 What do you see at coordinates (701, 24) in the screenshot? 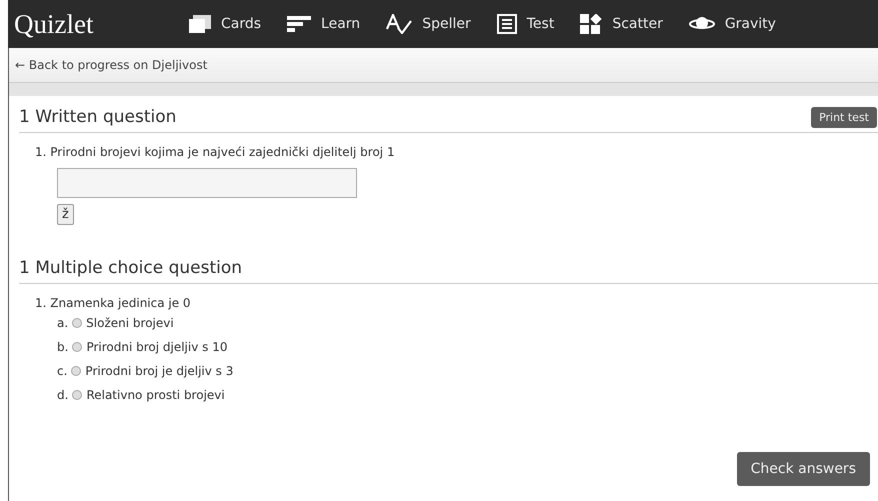
I see `planet-icon` at bounding box center [701, 24].